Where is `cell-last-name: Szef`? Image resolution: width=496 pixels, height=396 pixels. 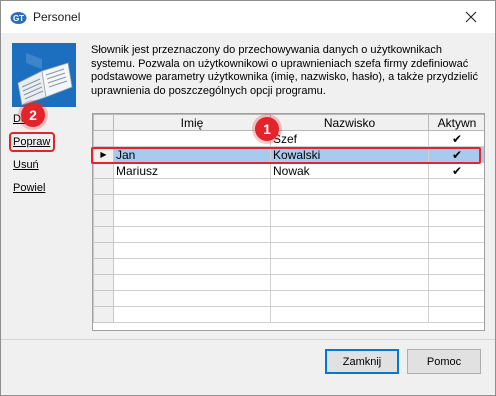
cell-last-name: Szef is located at coordinates (349, 138).